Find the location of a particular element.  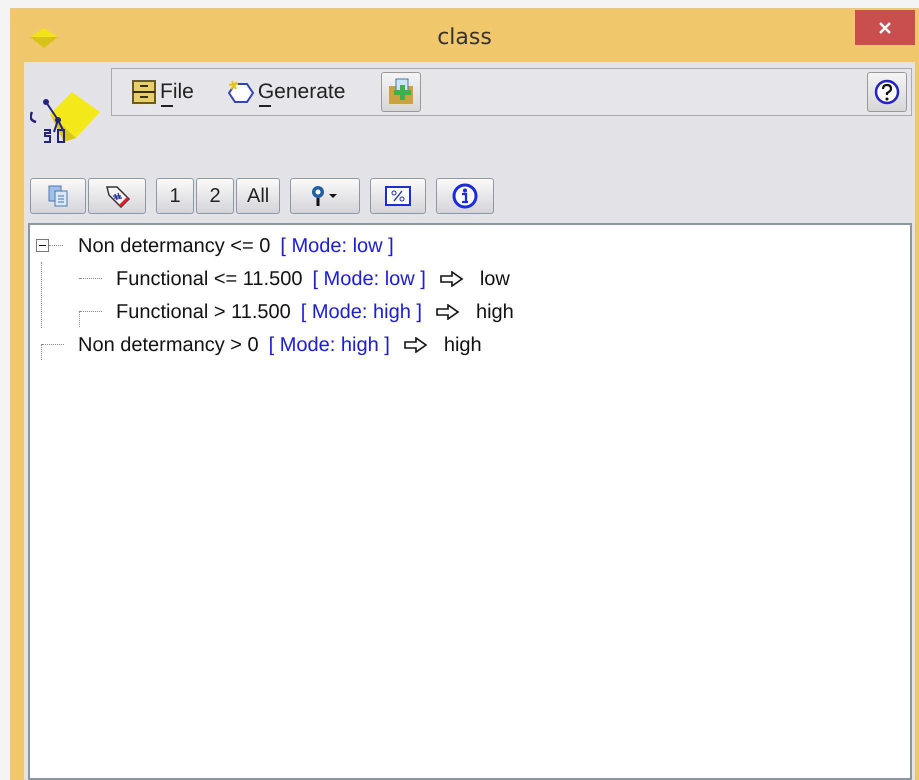

close-button is located at coordinates (885, 27).